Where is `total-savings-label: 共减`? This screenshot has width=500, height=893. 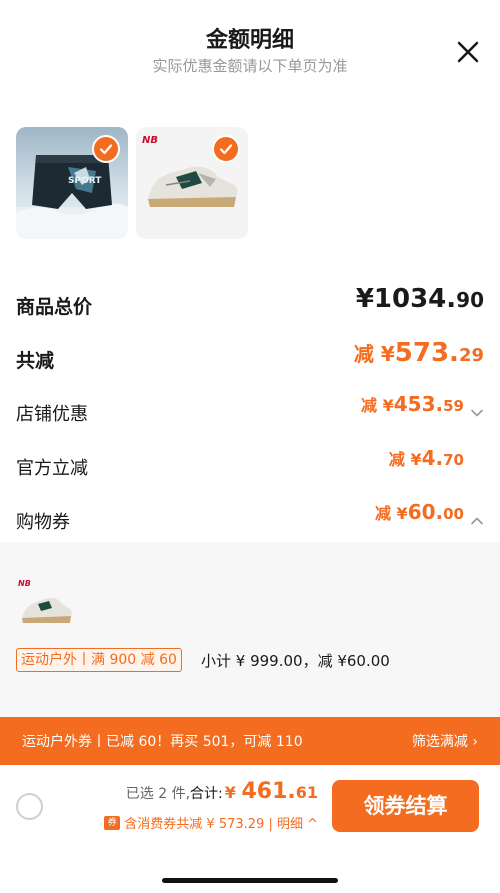
total-savings-label: 共减 is located at coordinates (35, 361).